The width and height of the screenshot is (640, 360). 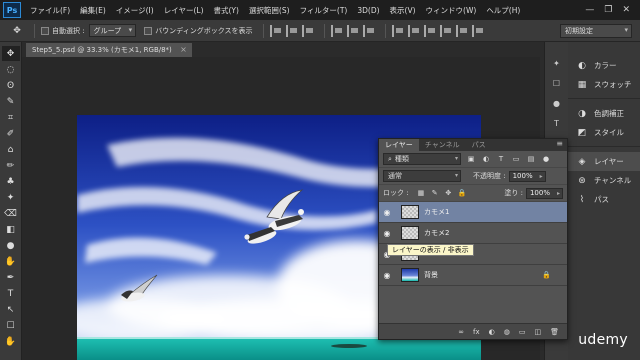 What do you see at coordinates (604, 84) in the screenshot?
I see `dock-swatches: ▦ スウォッチ` at bounding box center [604, 84].